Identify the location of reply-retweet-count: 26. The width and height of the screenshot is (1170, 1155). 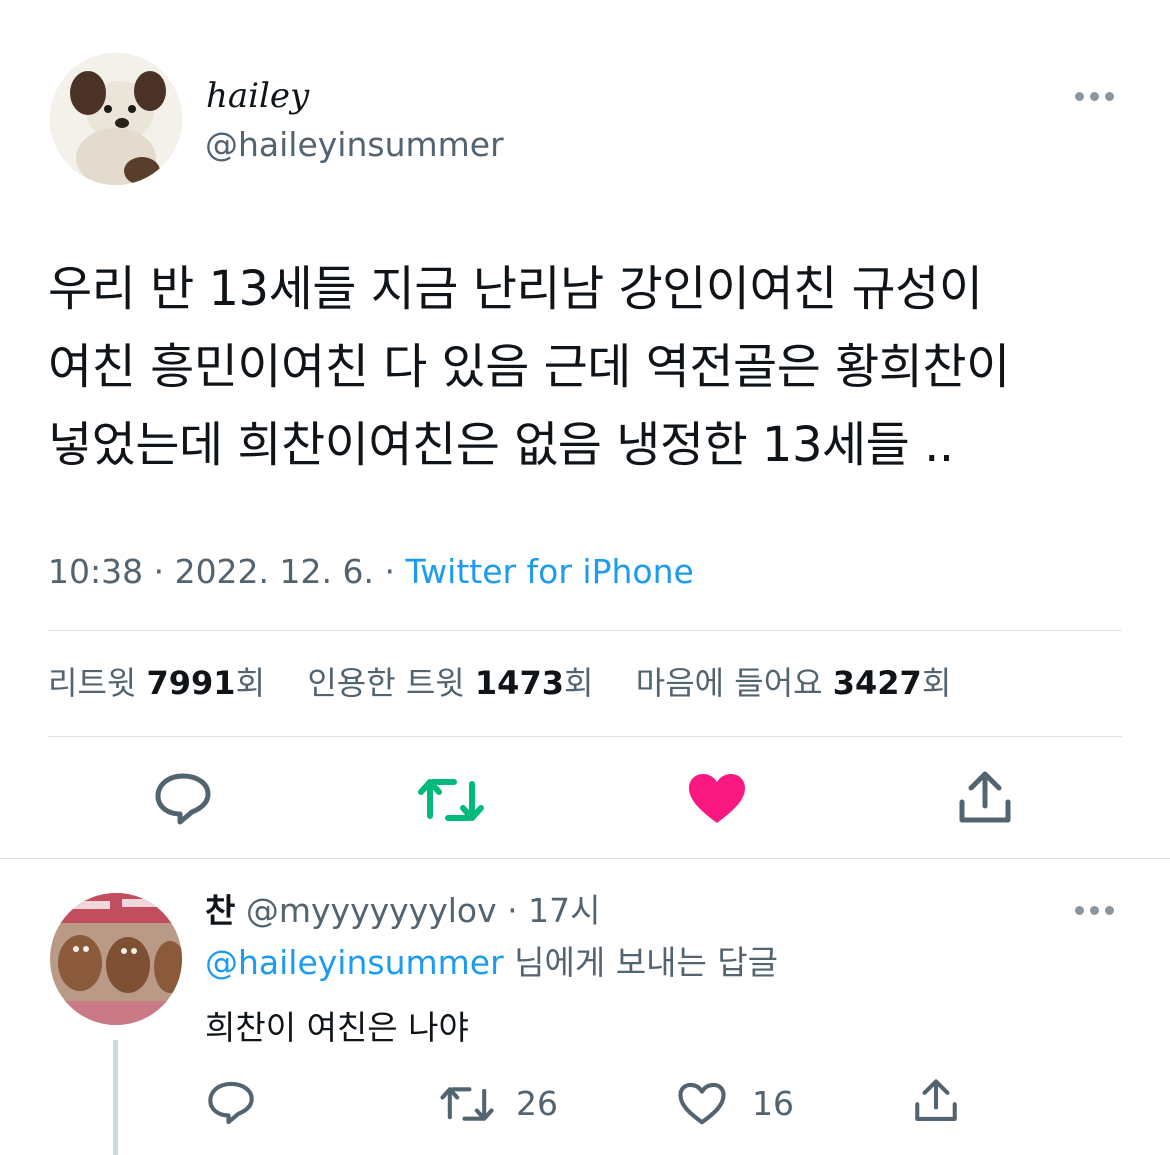
(537, 1103).